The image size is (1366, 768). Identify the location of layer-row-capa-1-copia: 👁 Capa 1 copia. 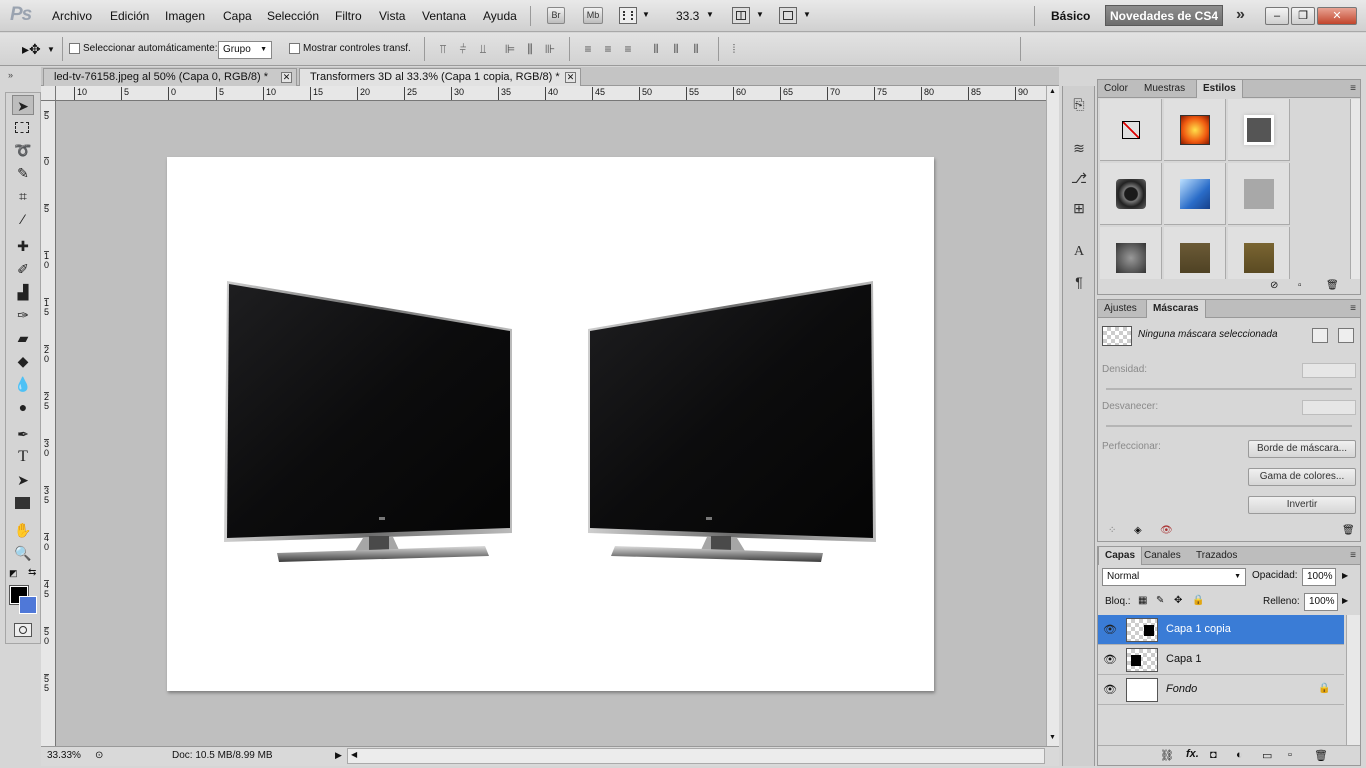
(1221, 630).